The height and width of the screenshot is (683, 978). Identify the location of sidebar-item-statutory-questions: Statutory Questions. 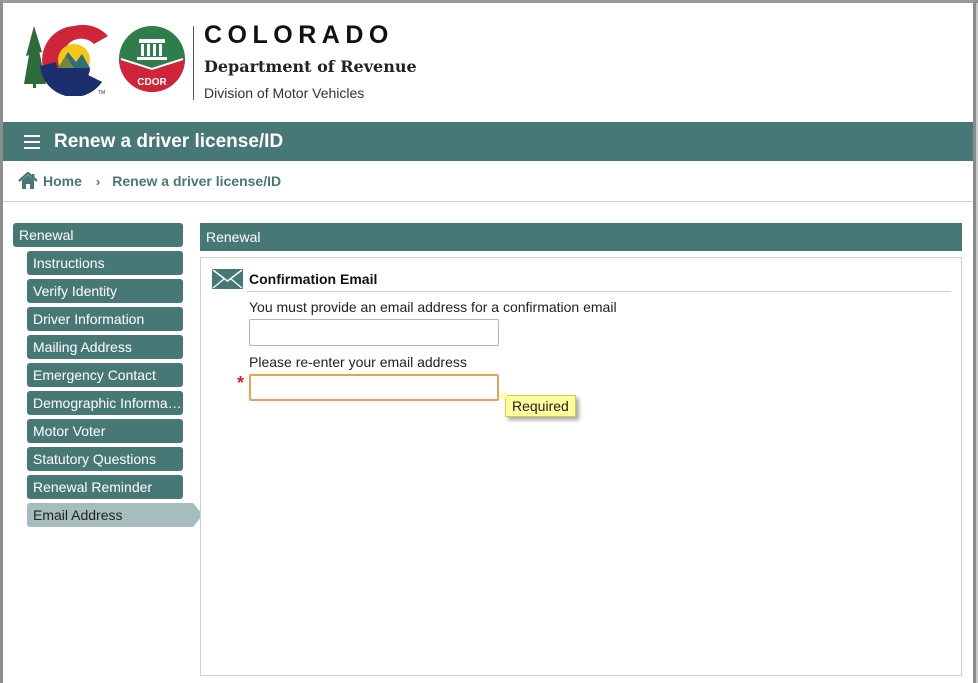
(105, 459).